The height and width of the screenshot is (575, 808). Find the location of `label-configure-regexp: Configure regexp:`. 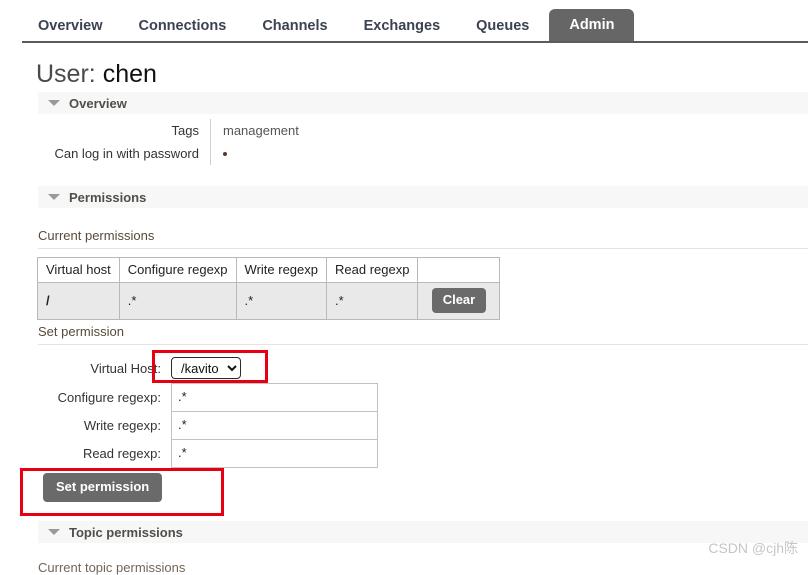

label-configure-regexp: Configure regexp: is located at coordinates (109, 397).